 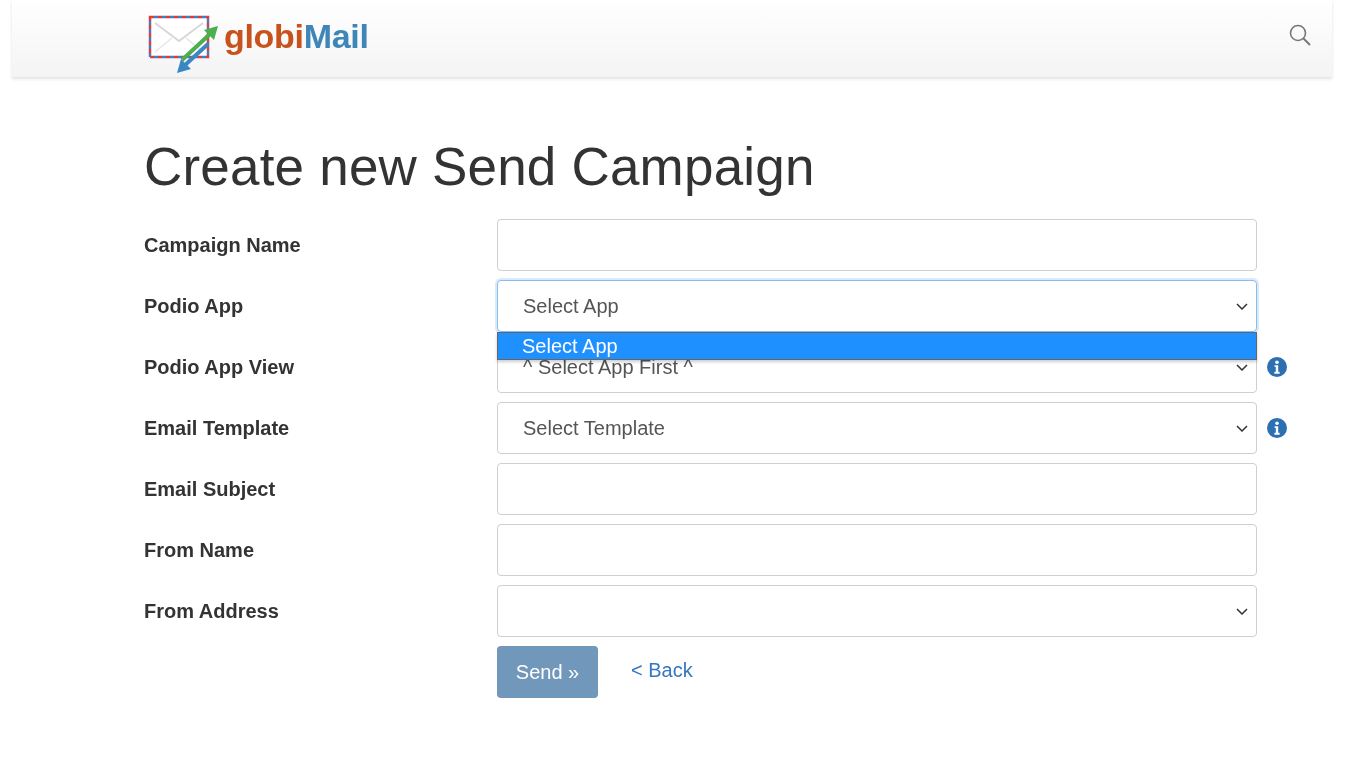 I want to click on envelope-logo-icon, so click(x=184, y=43).